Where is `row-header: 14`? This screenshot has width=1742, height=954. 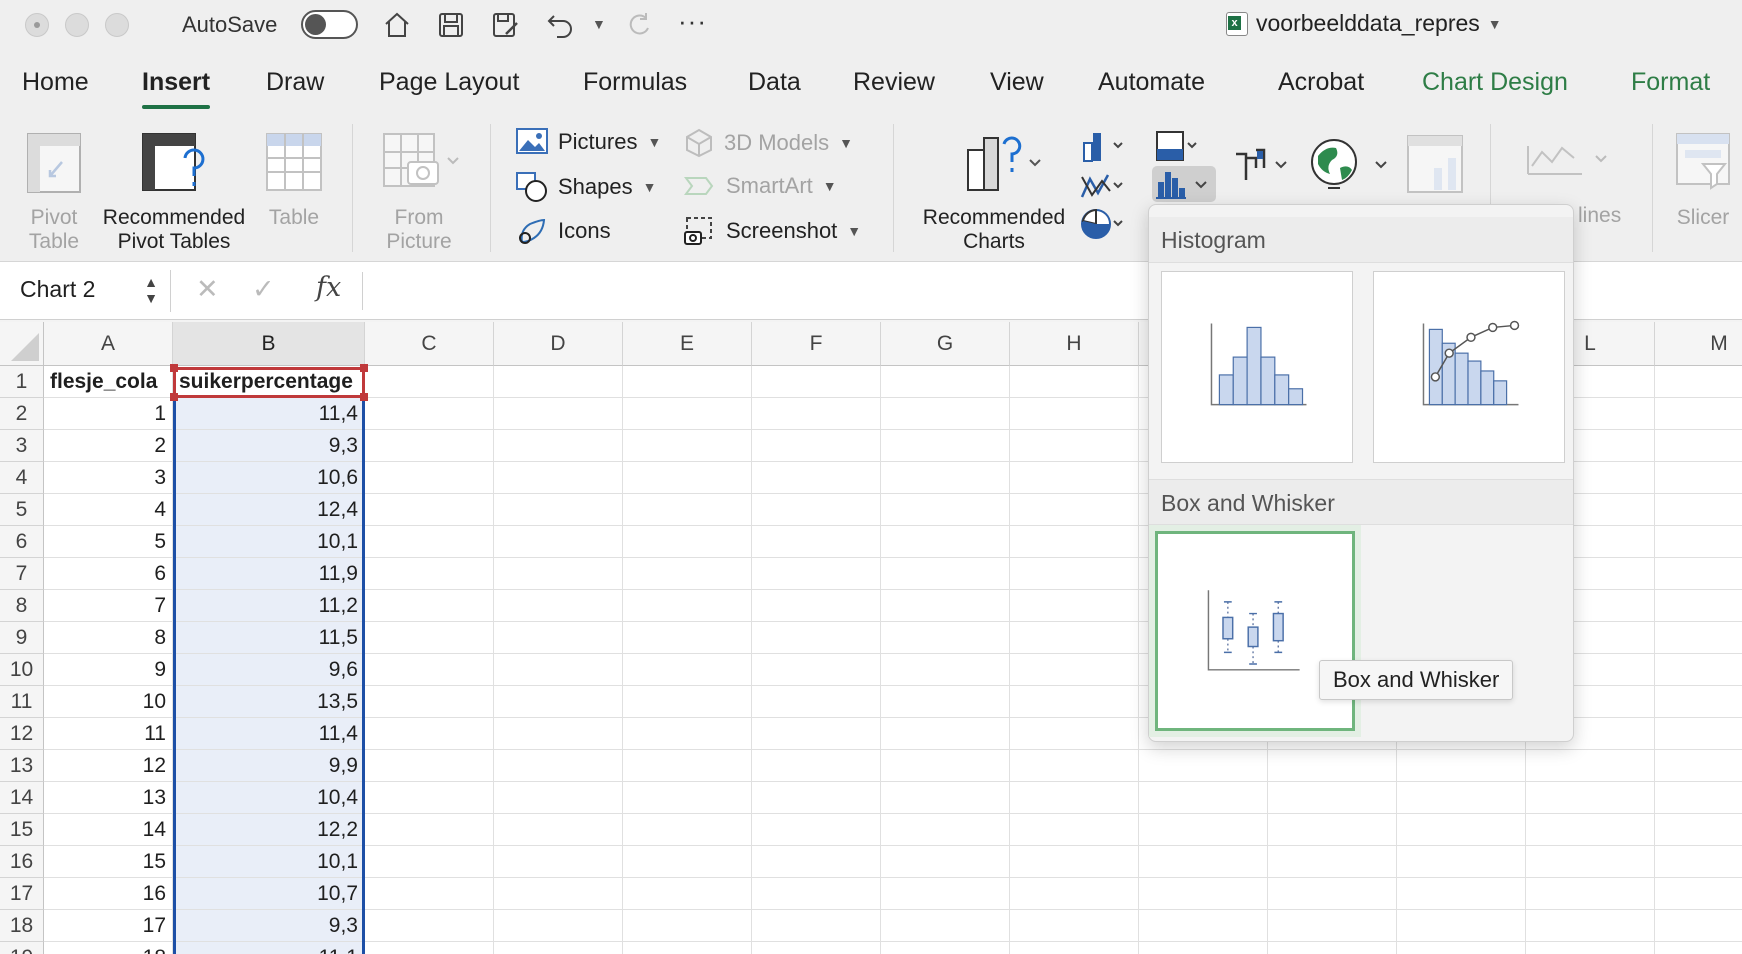
row-header: 14 is located at coordinates (22, 798).